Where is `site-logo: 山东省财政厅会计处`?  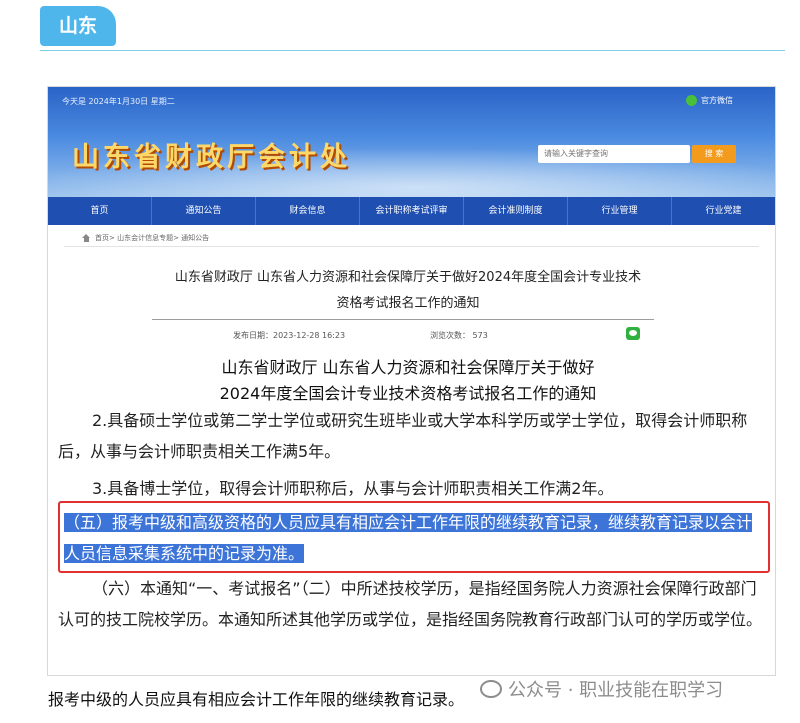 site-logo: 山东省财政厅会计处 is located at coordinates (211, 154).